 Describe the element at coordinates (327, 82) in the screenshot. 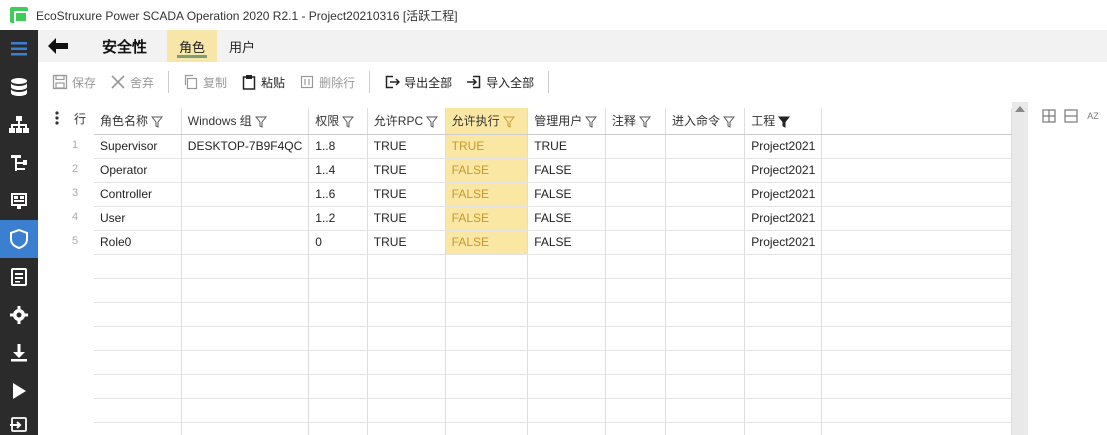

I see `delete-row-button: 删除行` at that location.